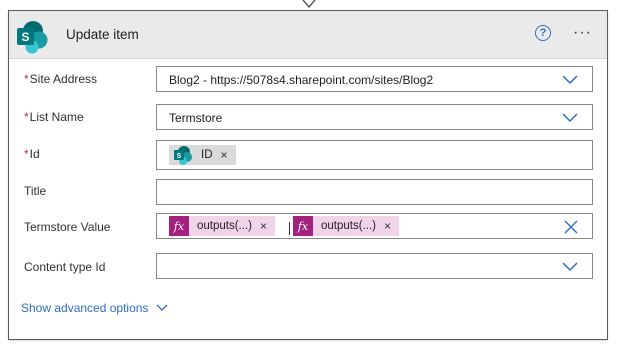 This screenshot has height=347, width=618. What do you see at coordinates (35, 191) in the screenshot?
I see `title-label: Title` at bounding box center [35, 191].